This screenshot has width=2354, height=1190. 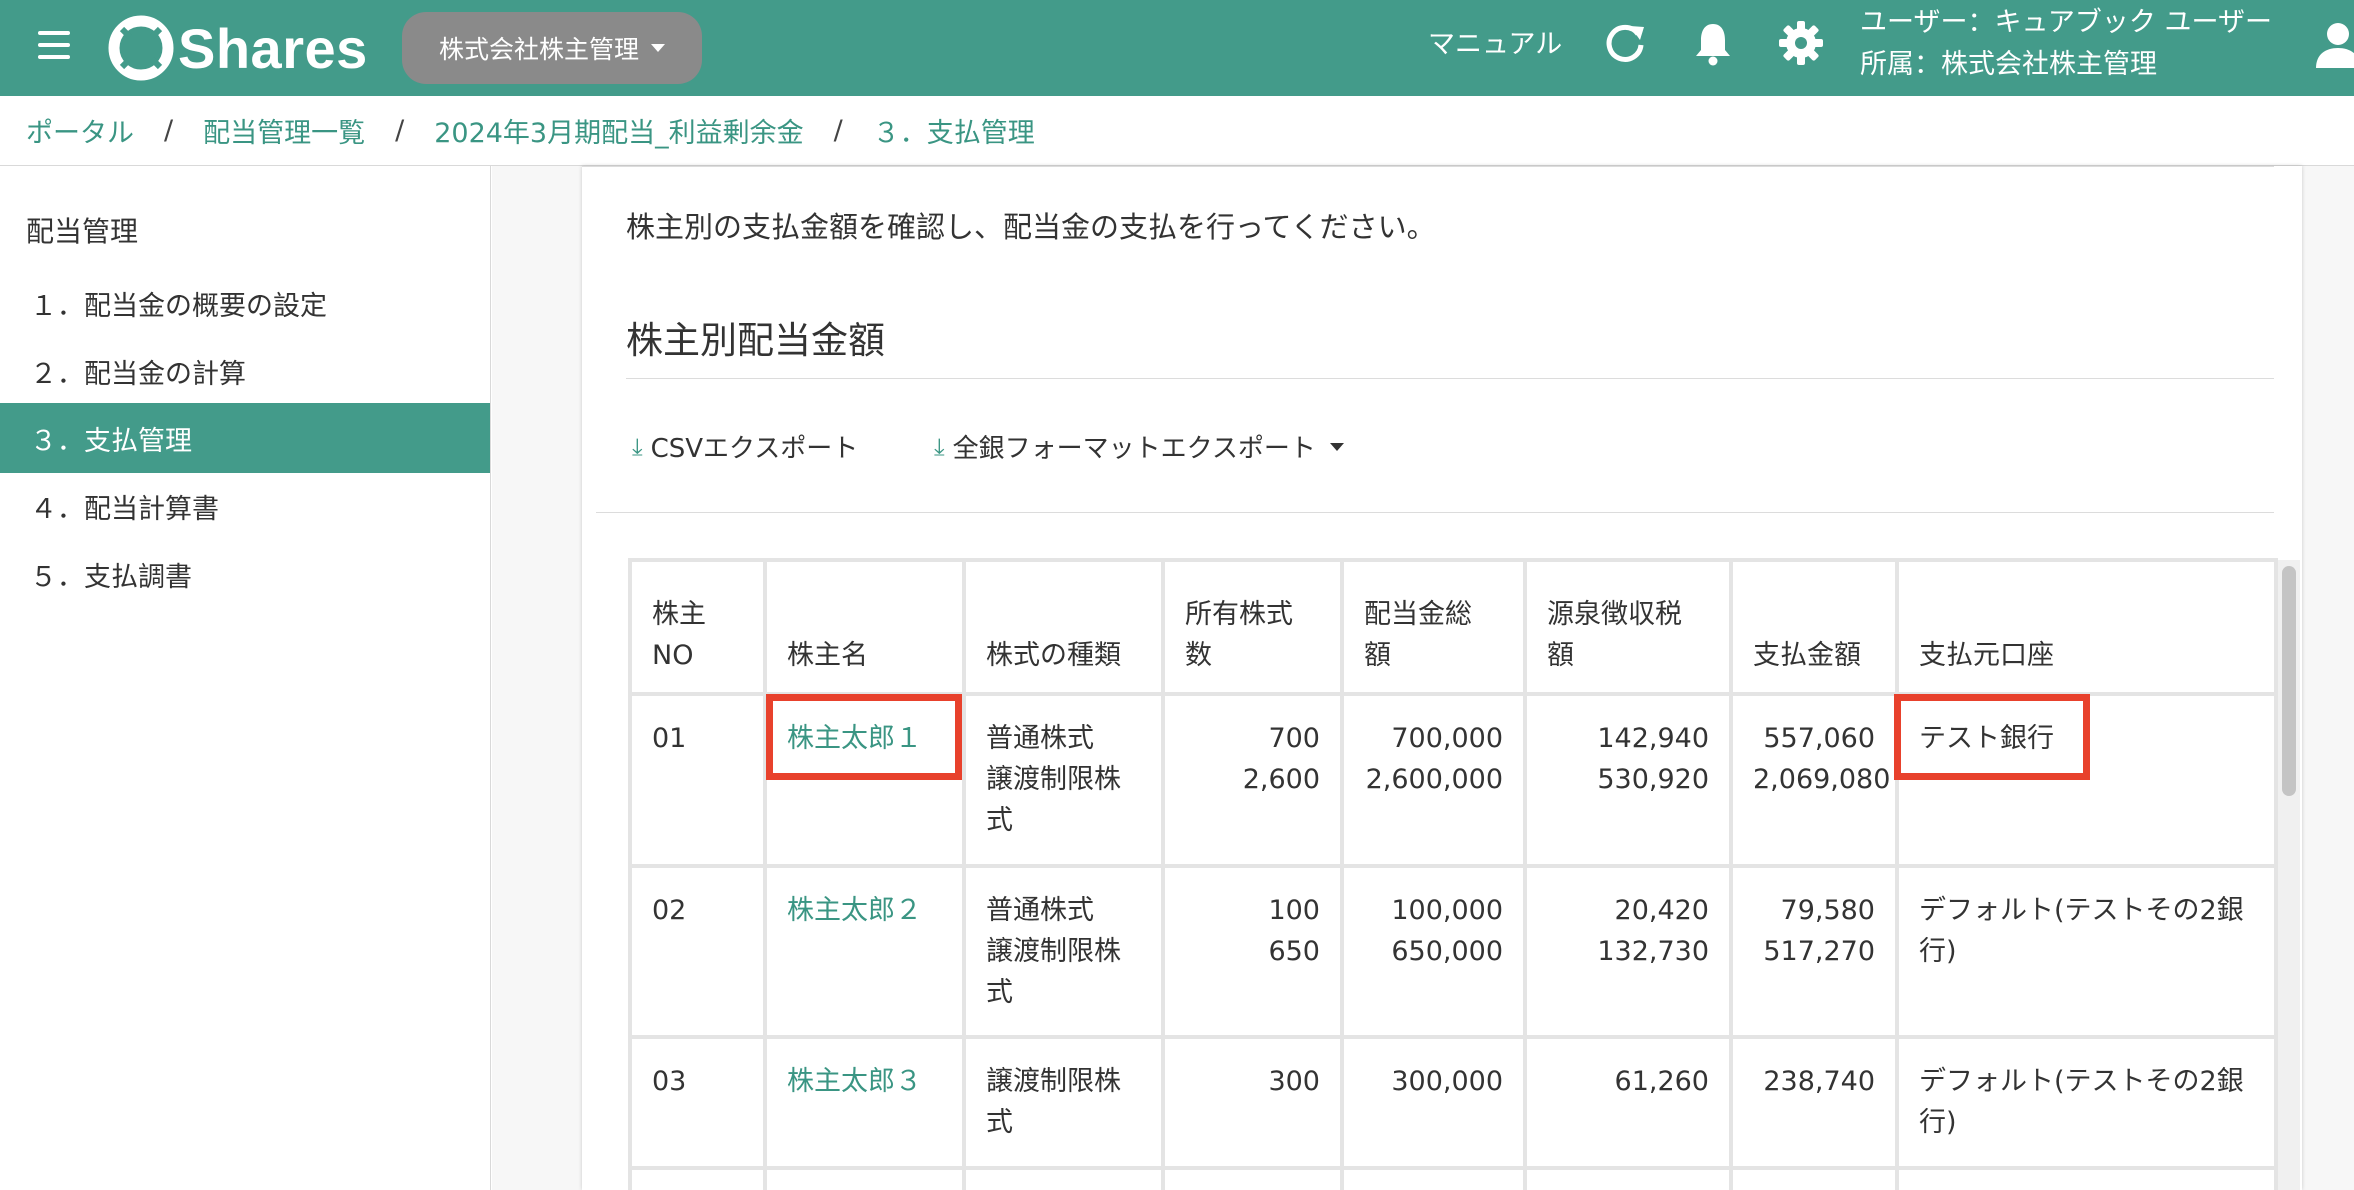 I want to click on app-logo: Shares, so click(x=238, y=48).